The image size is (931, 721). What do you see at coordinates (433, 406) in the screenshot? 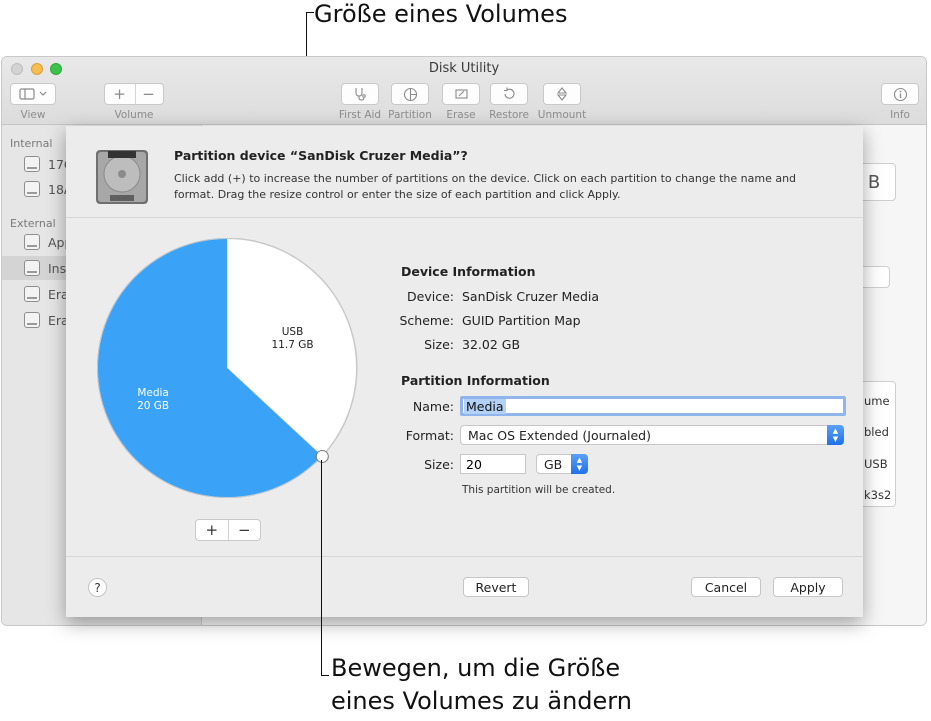
I see `name-label: Name:` at bounding box center [433, 406].